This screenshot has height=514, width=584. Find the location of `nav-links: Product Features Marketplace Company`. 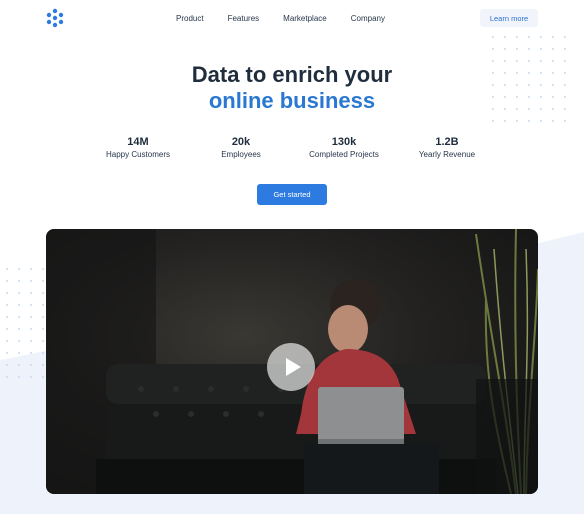

nav-links: Product Features Marketplace Company is located at coordinates (292, 18).